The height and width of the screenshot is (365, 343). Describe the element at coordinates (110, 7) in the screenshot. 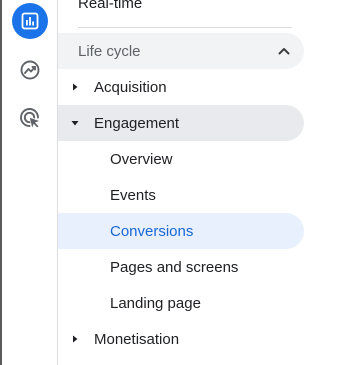

I see `nav-item-real-time: Real-time` at that location.